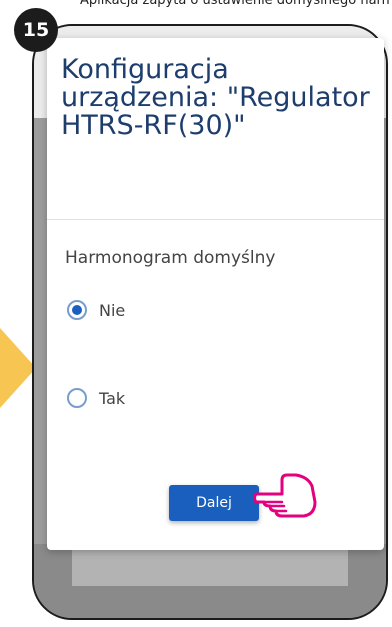 This screenshot has width=392, height=627. I want to click on radio-selected-dot, so click(77, 310).